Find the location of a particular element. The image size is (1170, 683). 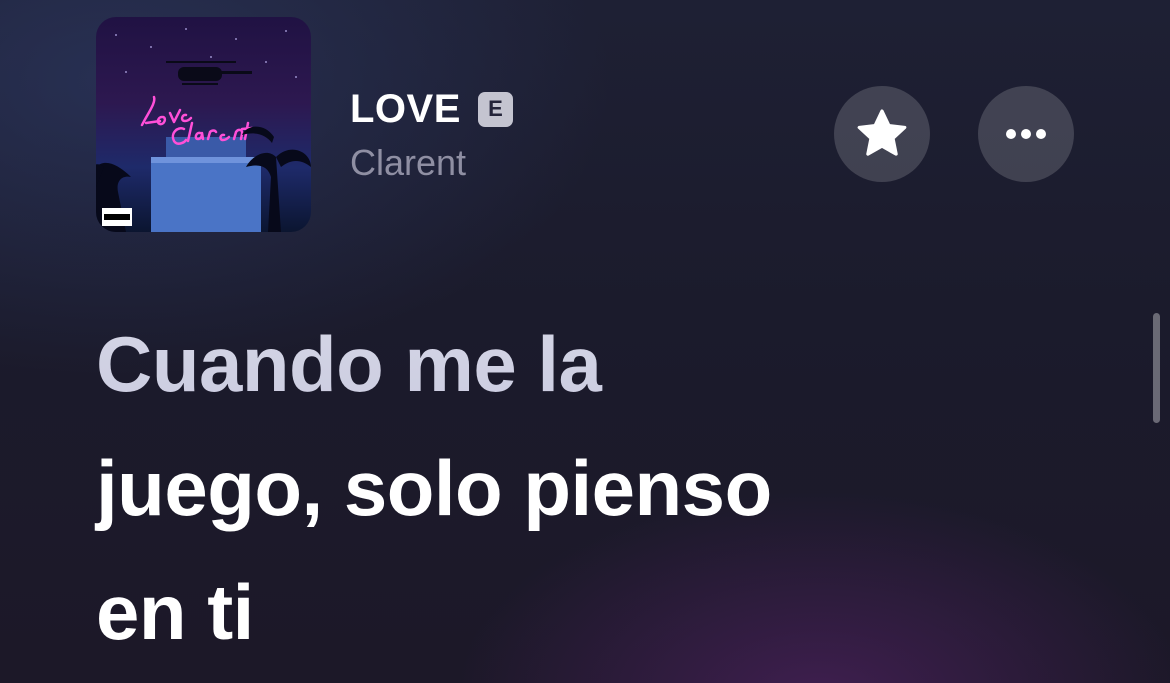

album-cover-illustration is located at coordinates (203, 130).